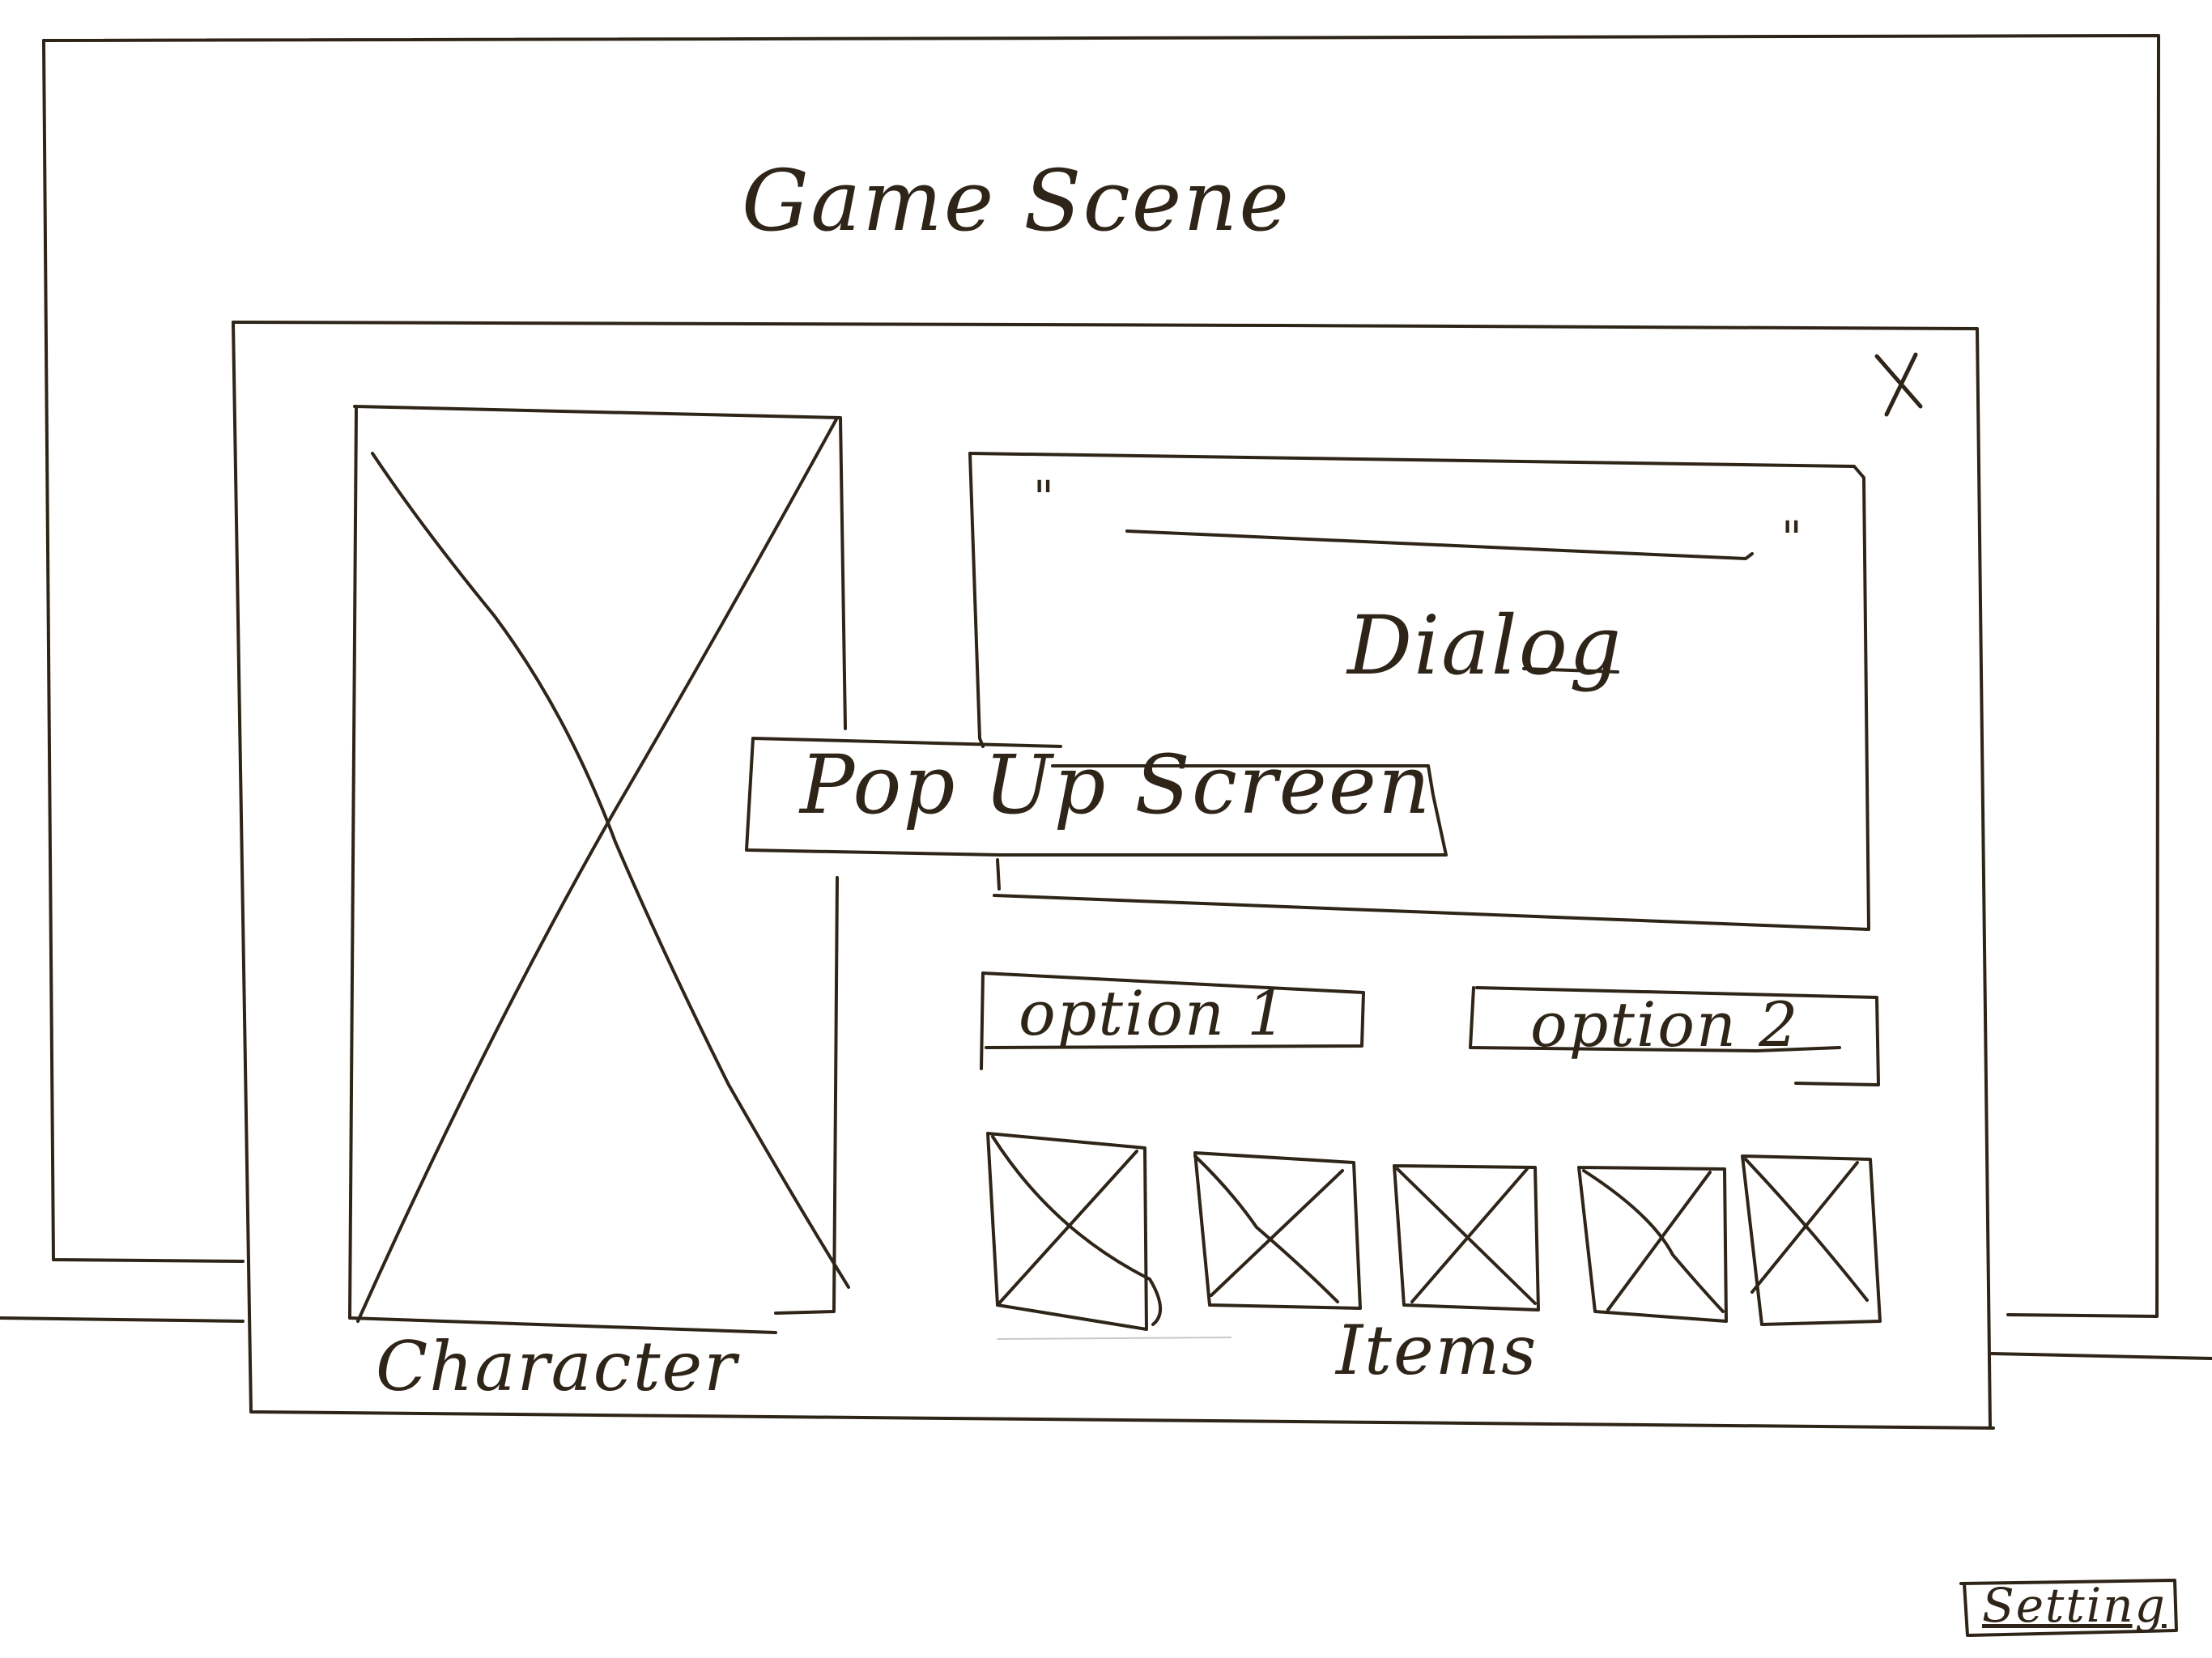  I want to click on game-scene-title: Game Scene, so click(1017, 200).